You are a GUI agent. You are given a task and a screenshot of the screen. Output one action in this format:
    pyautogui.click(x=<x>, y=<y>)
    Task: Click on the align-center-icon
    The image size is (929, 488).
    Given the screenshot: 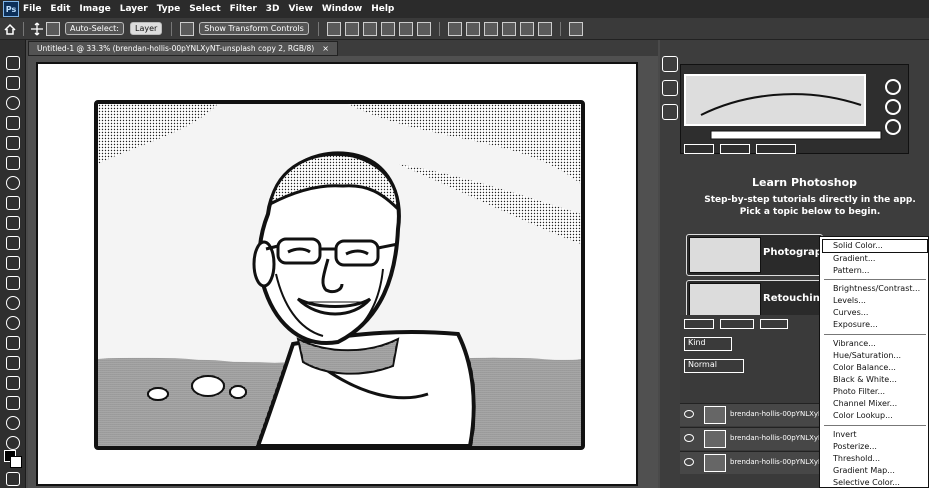 What is the action you would take?
    pyautogui.click(x=351, y=28)
    